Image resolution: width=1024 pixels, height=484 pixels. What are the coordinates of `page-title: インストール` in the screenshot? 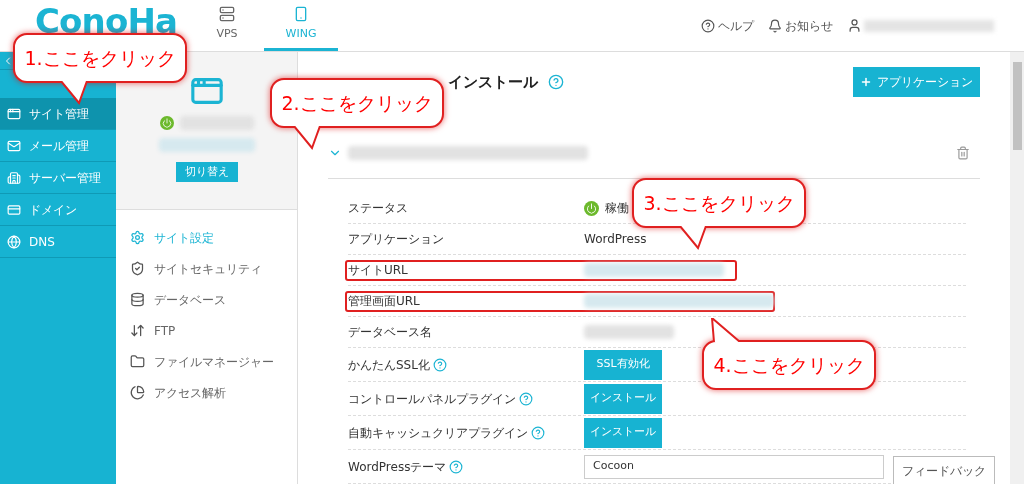 It's located at (493, 82).